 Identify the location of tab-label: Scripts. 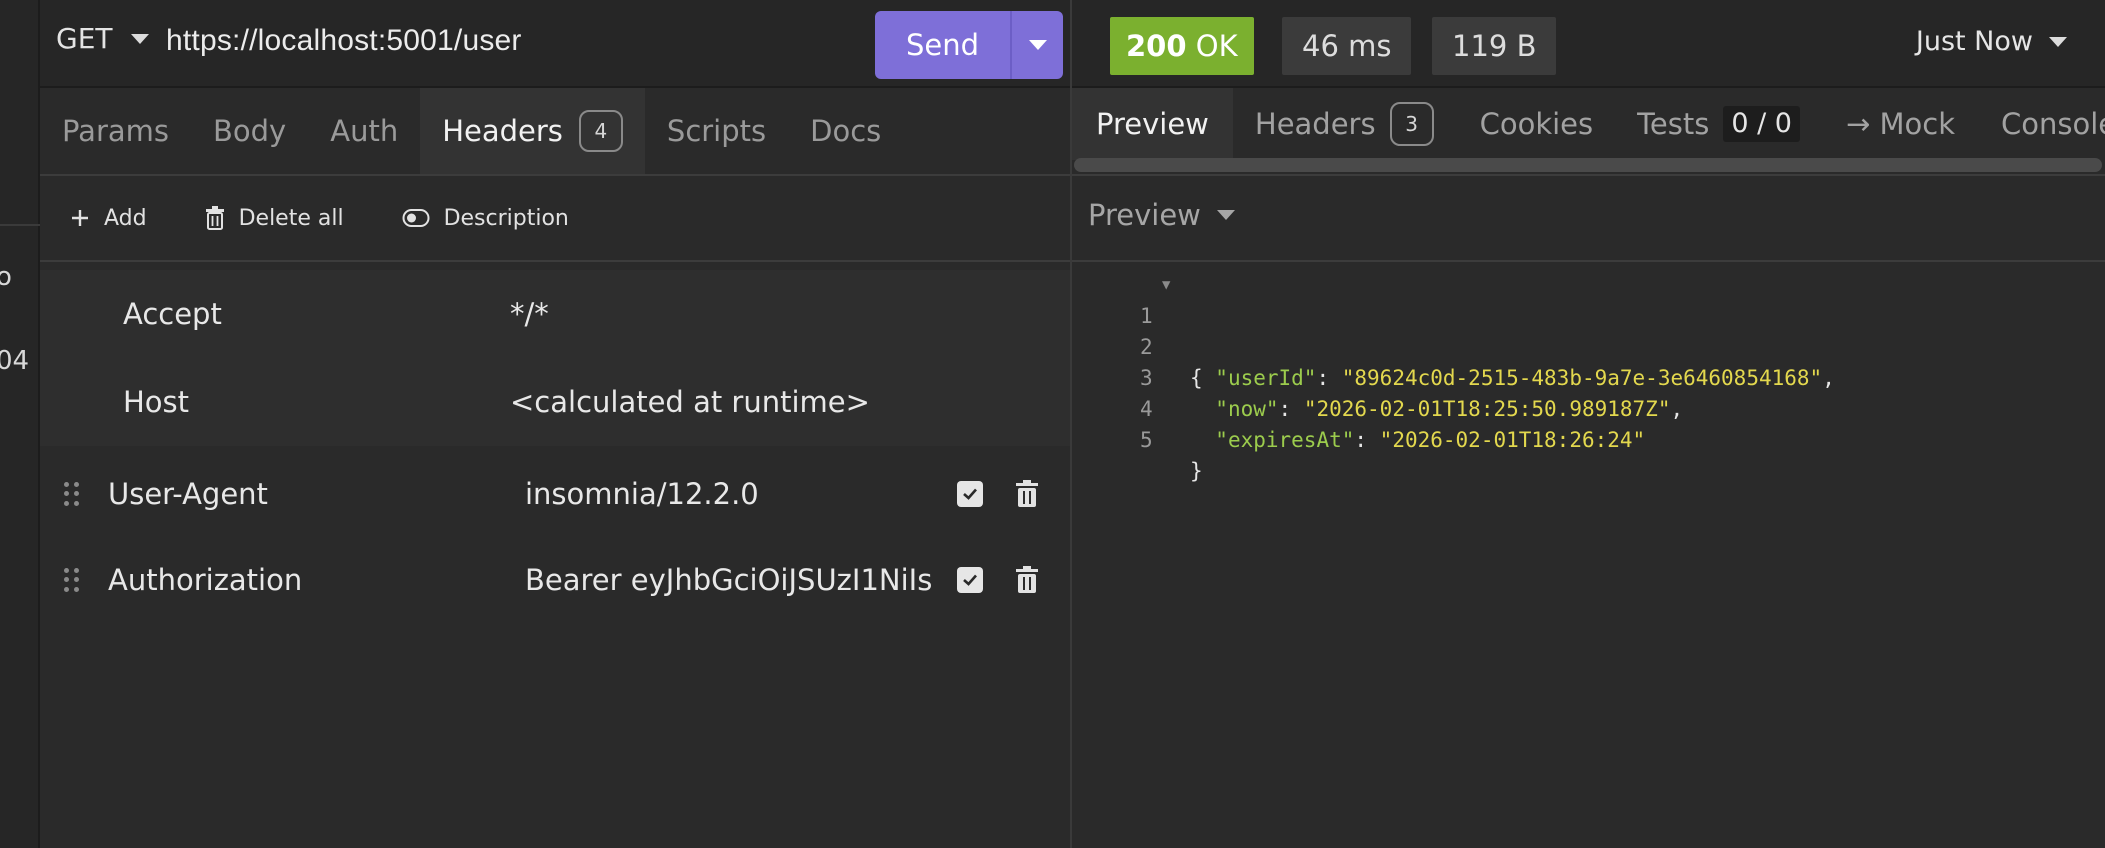
(716, 131).